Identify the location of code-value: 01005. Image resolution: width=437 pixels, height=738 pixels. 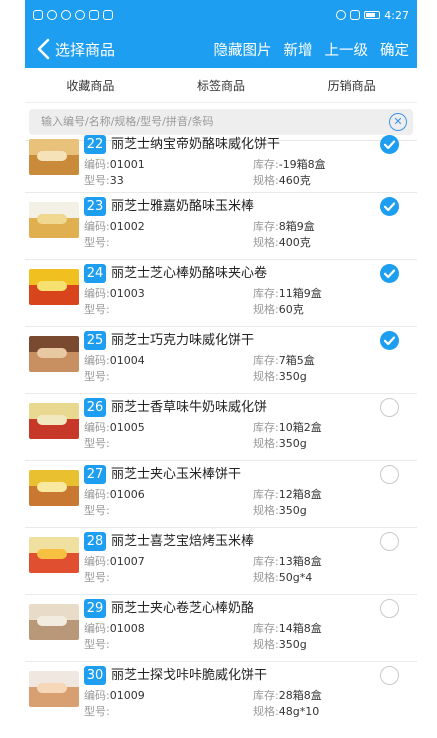
(127, 427).